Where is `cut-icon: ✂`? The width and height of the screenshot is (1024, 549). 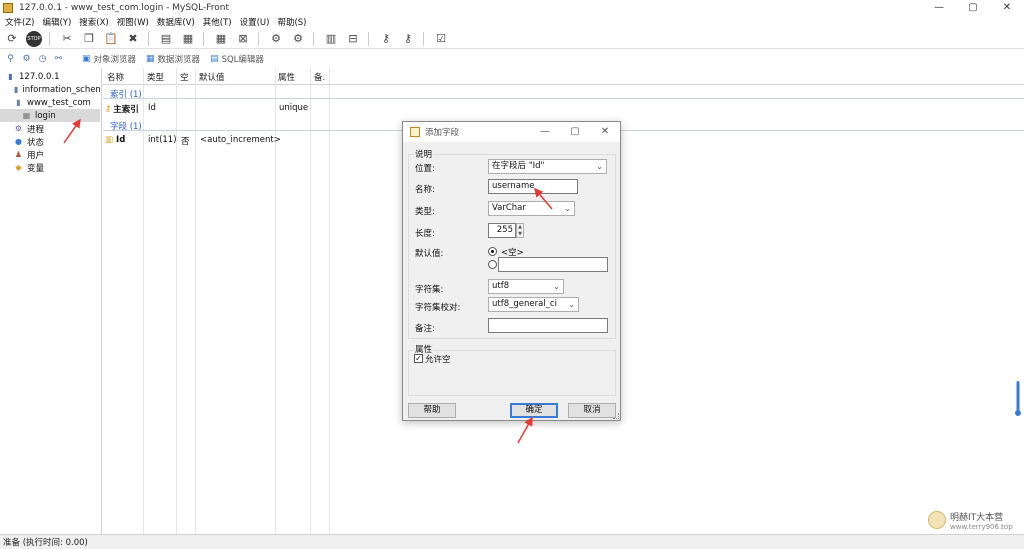 cut-icon: ✂ is located at coordinates (67, 39).